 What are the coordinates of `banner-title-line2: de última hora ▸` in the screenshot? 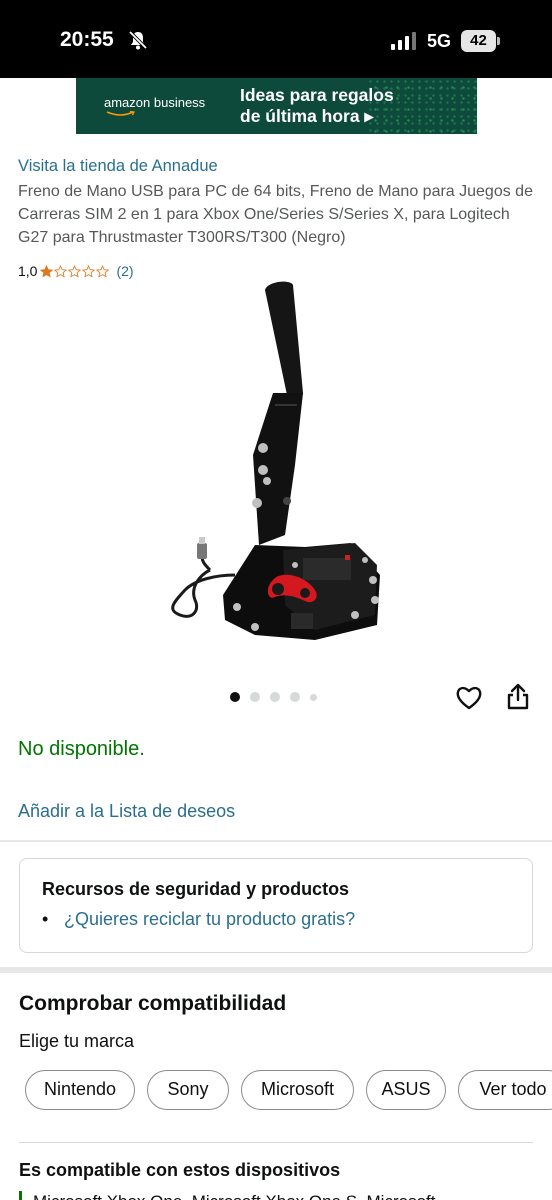 It's located at (307, 116).